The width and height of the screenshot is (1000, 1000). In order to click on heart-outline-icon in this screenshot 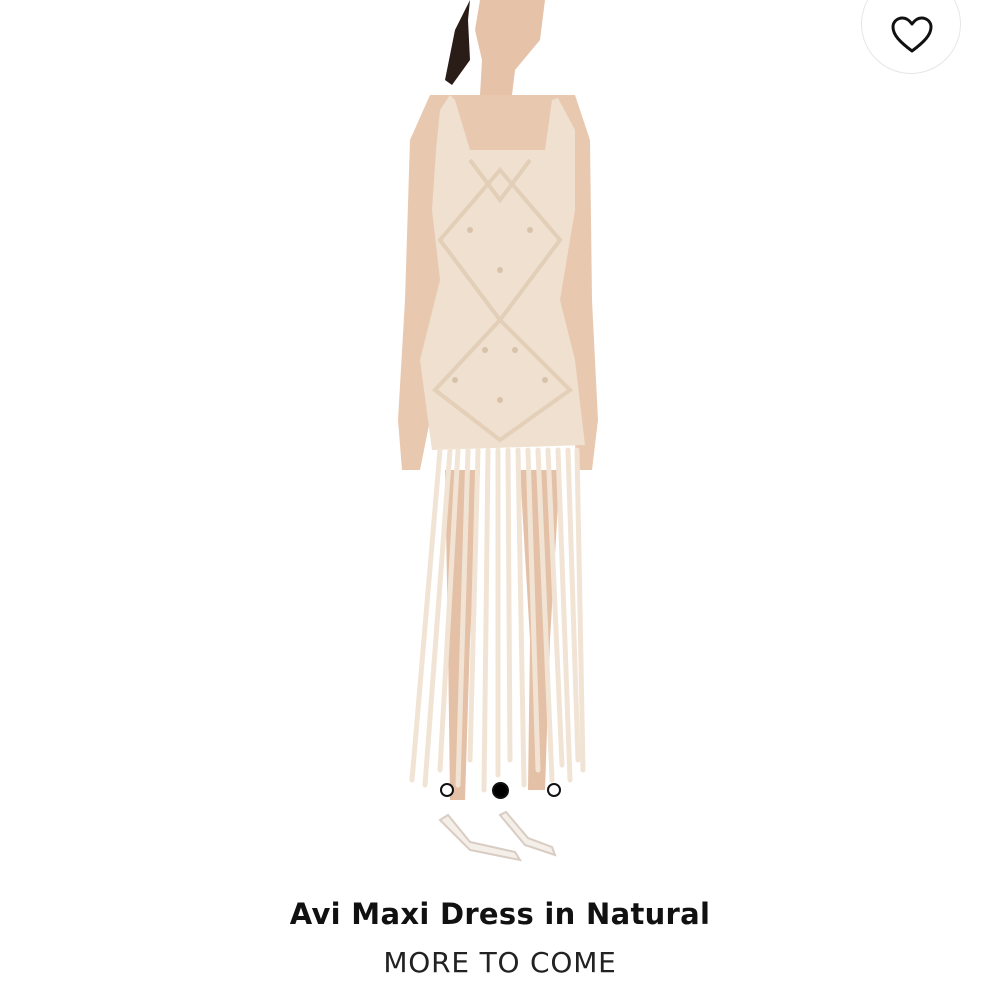, I will do `click(912, 34)`.